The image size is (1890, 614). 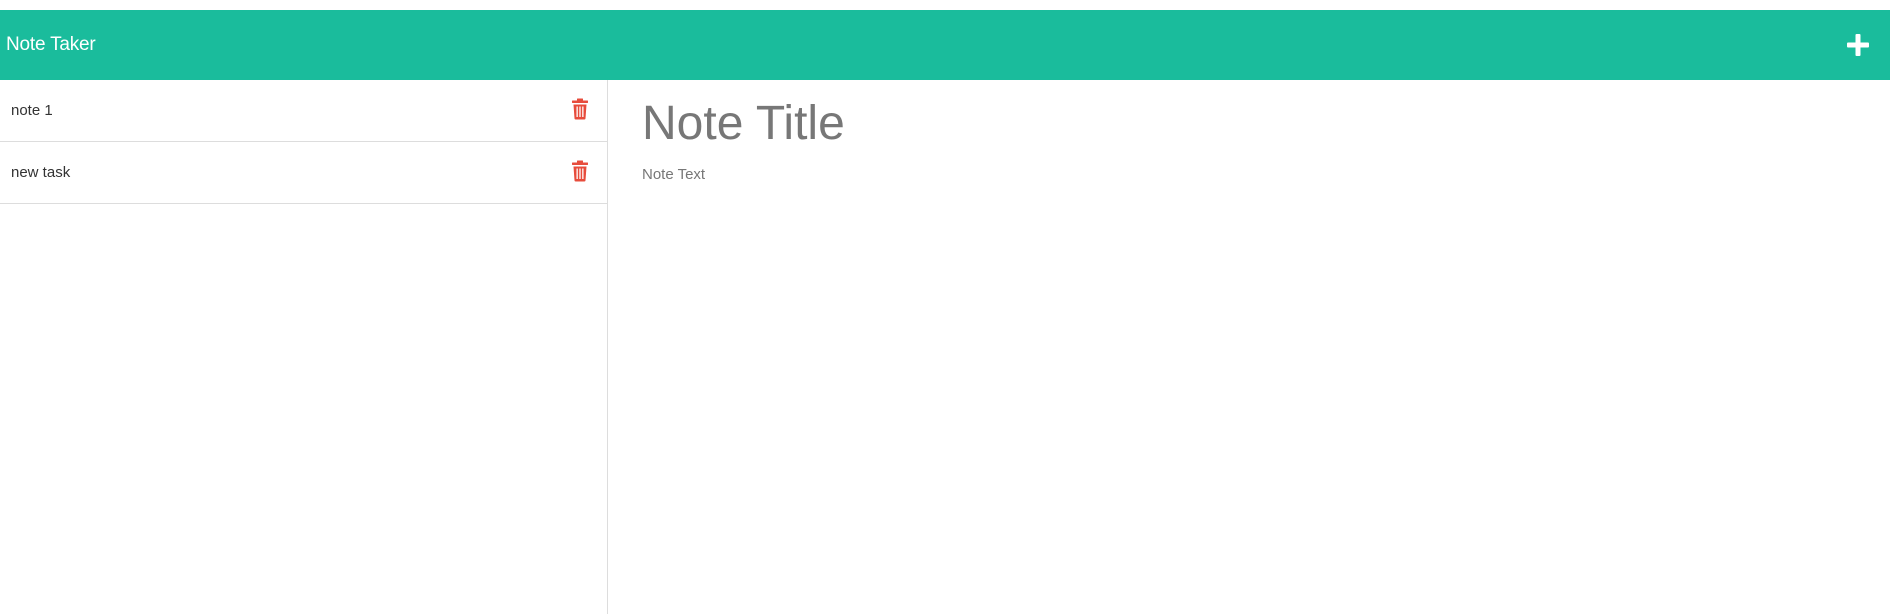 I want to click on navbar: Note Taker, so click(x=945, y=45).